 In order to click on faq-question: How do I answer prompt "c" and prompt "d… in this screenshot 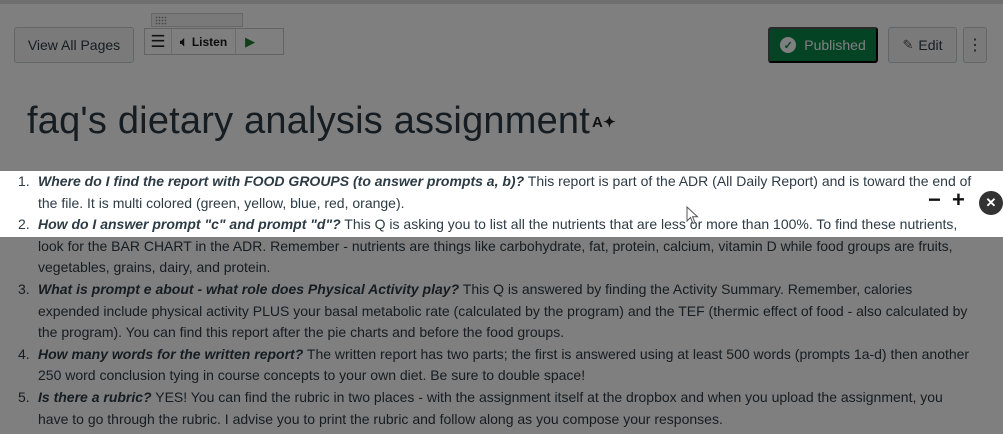, I will do `click(189, 224)`.